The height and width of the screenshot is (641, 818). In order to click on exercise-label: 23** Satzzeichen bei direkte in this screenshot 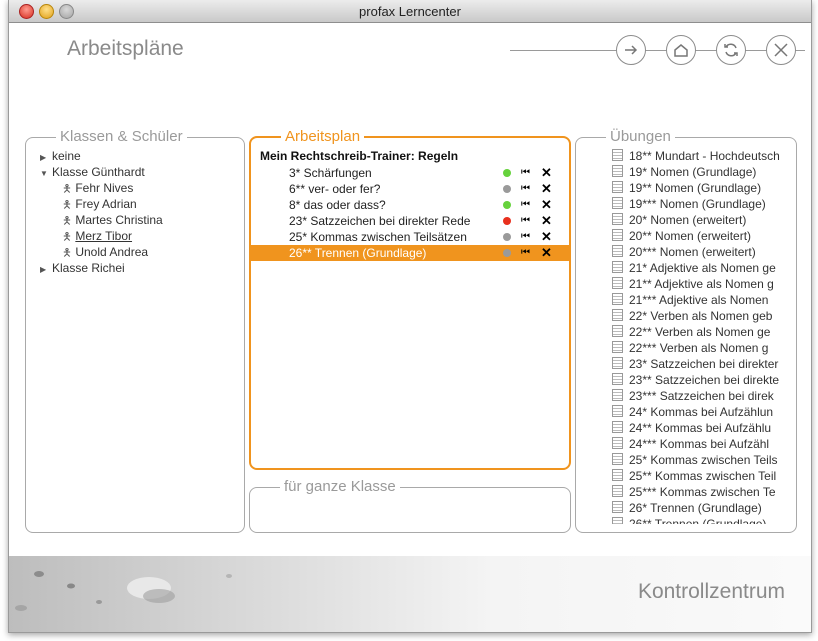, I will do `click(704, 380)`.